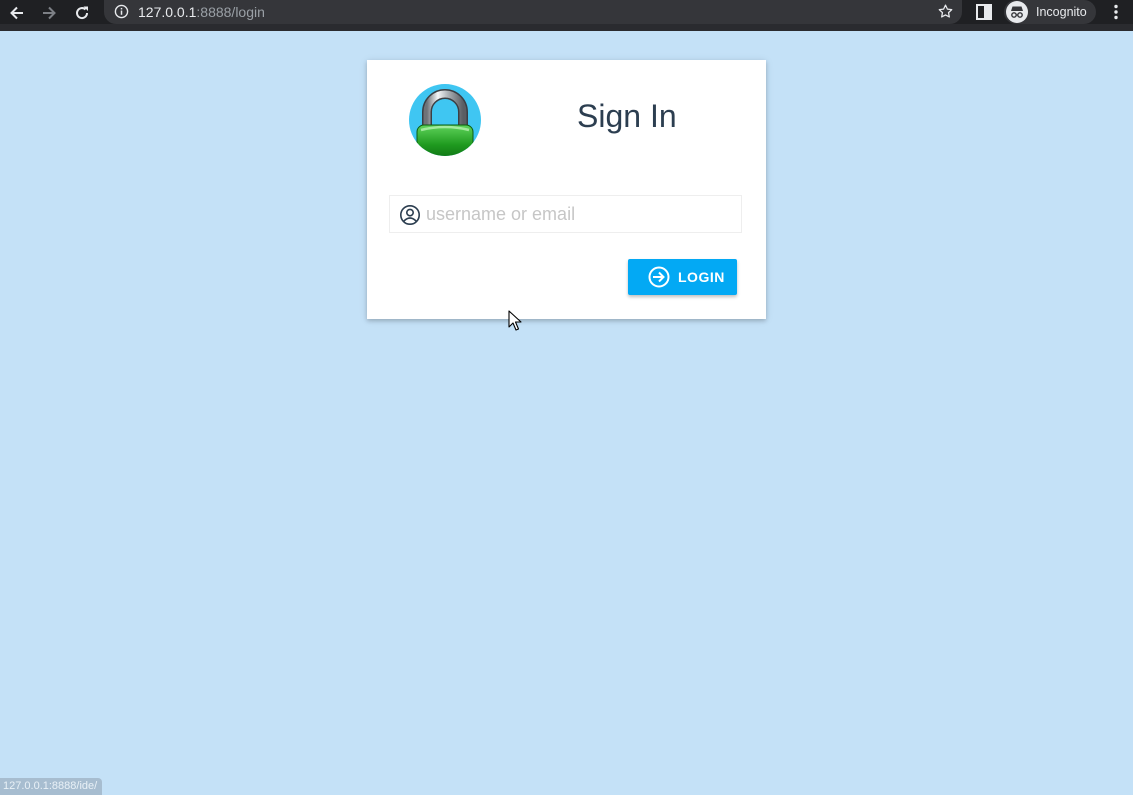 The image size is (1133, 795). I want to click on star-icon, so click(945, 11).